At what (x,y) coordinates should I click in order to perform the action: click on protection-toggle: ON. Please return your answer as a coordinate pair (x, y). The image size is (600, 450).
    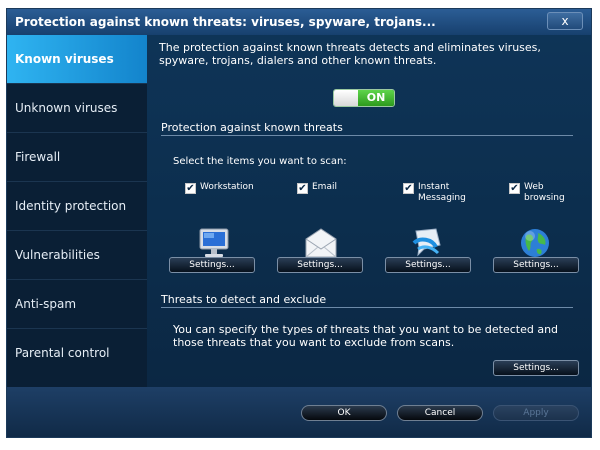
    Looking at the image, I should click on (364, 98).